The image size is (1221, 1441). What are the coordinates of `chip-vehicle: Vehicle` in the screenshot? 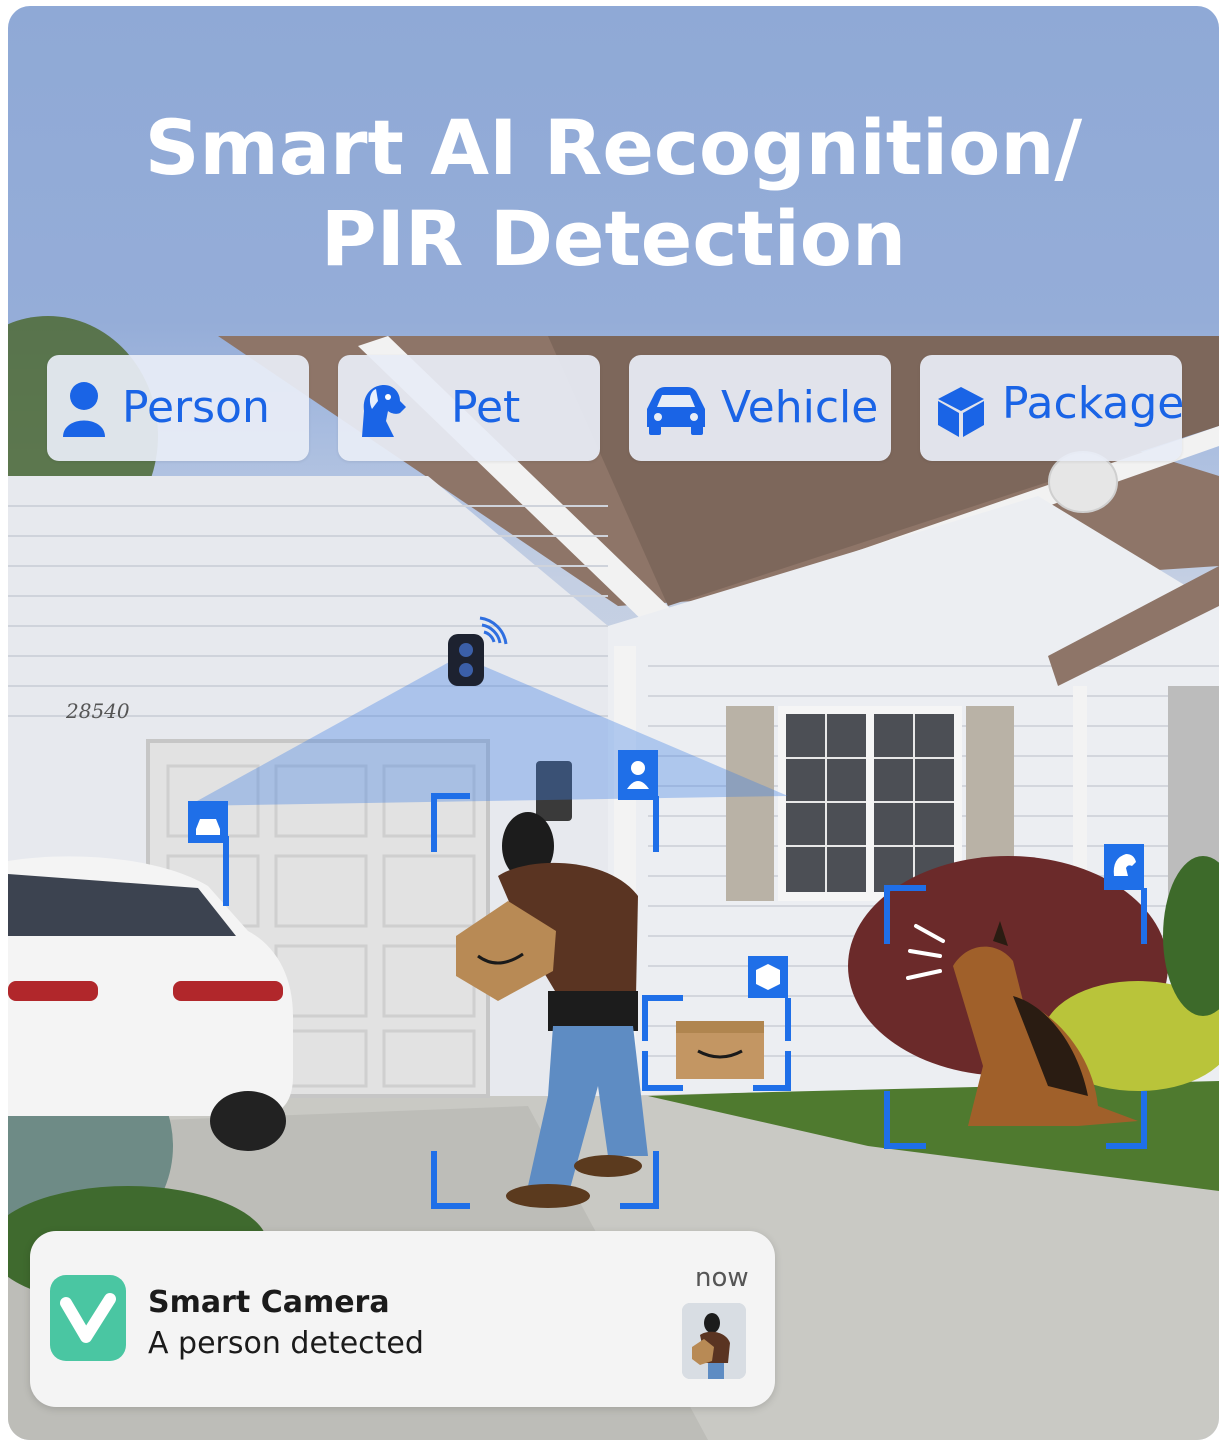 It's located at (760, 408).